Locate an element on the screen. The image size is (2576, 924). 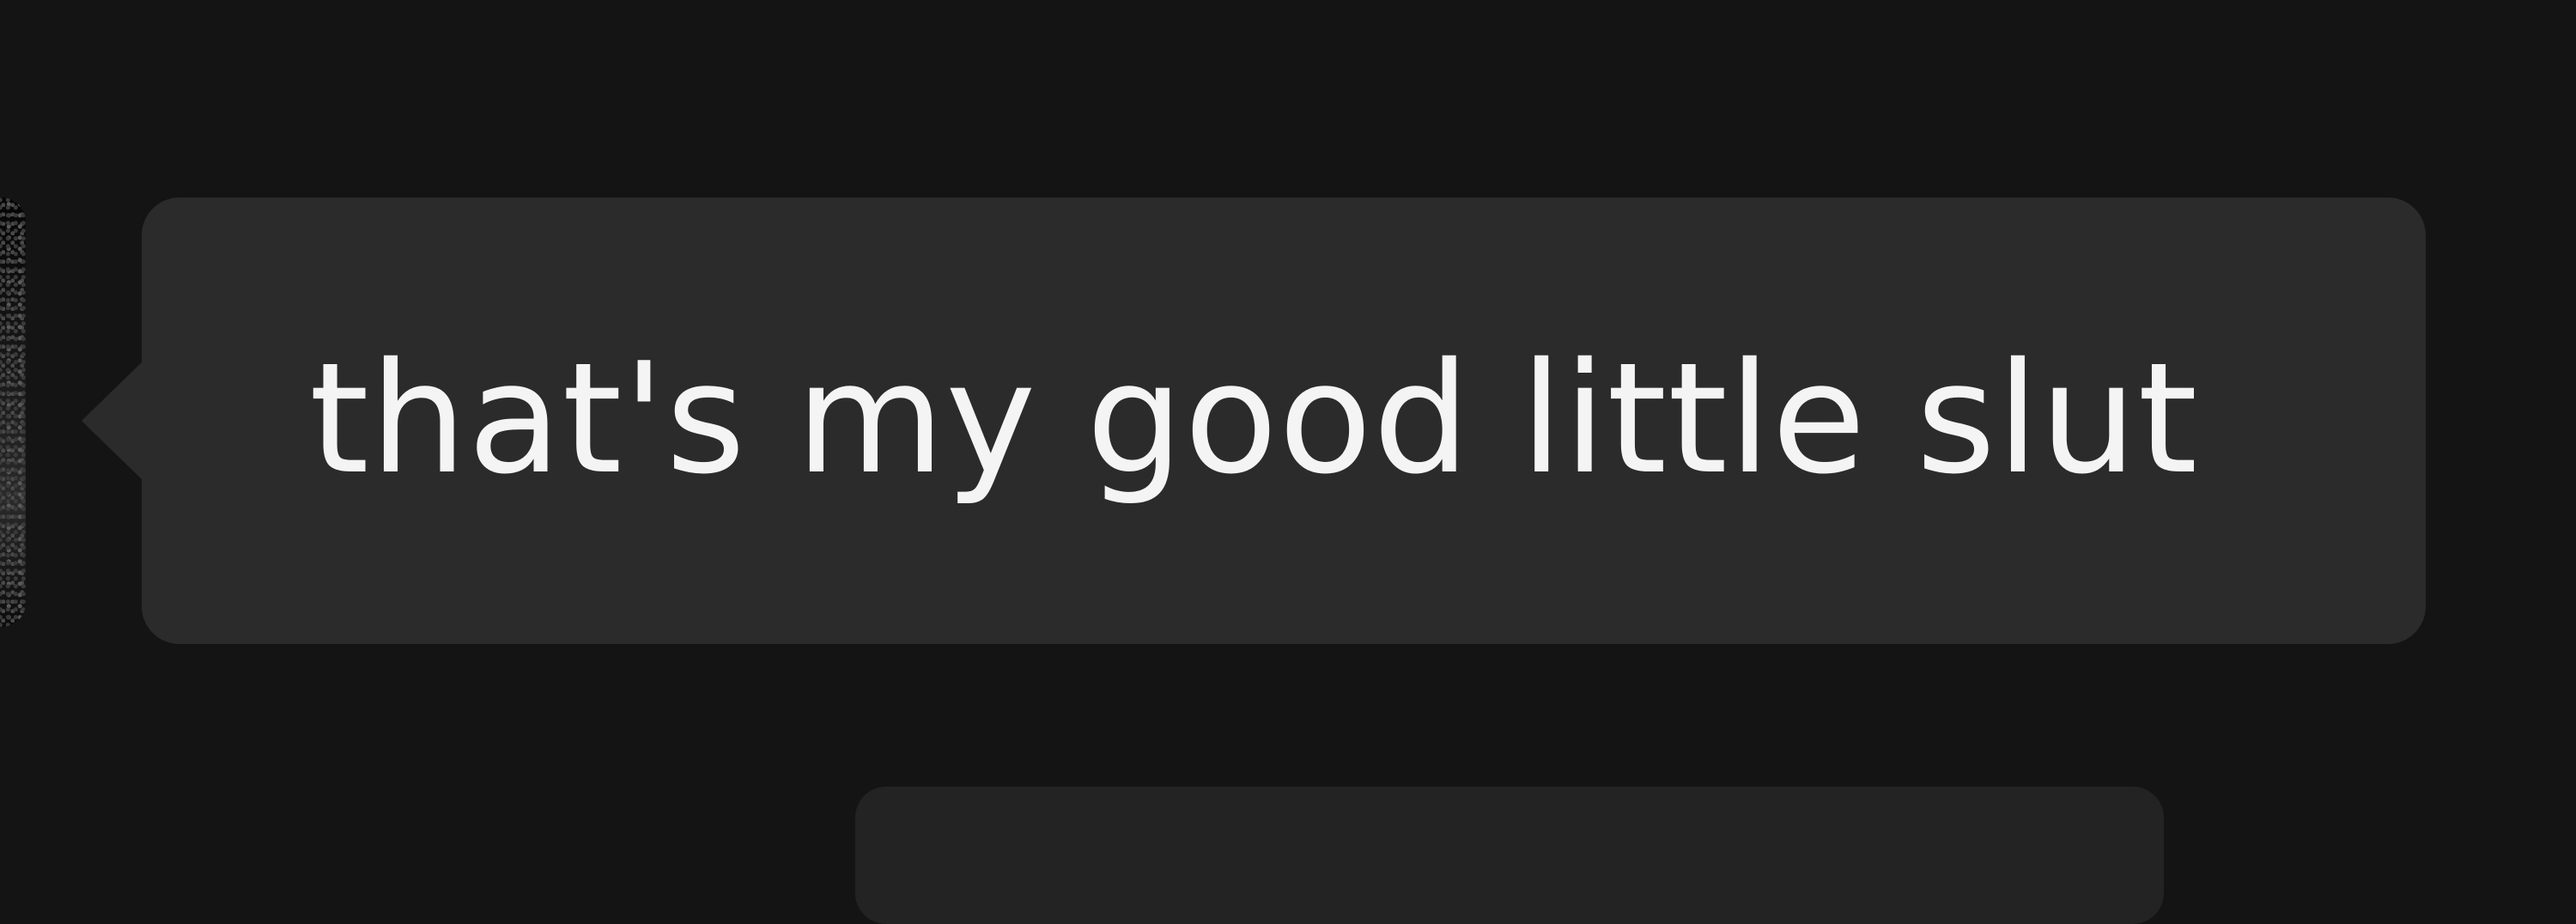
message-text: that's my good little slut is located at coordinates (1254, 419).